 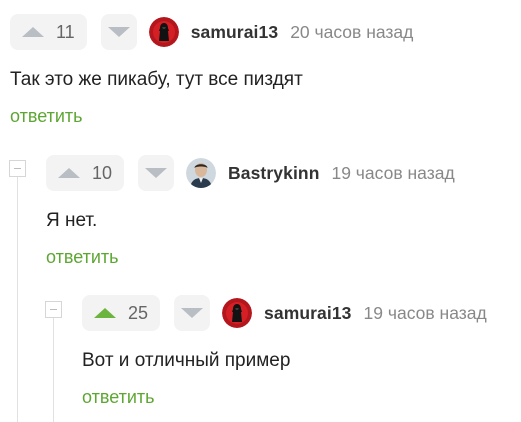 I want to click on comment-timestamp: 20 часов назад, so click(x=352, y=31).